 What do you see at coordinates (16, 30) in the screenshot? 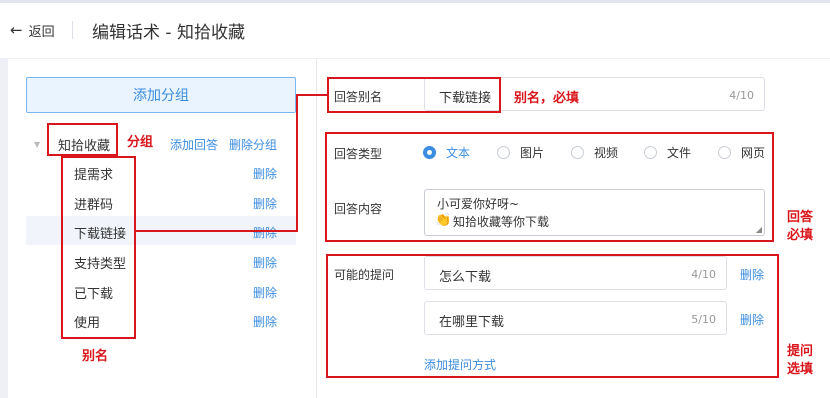
I see `arrow-left-icon: ←` at bounding box center [16, 30].